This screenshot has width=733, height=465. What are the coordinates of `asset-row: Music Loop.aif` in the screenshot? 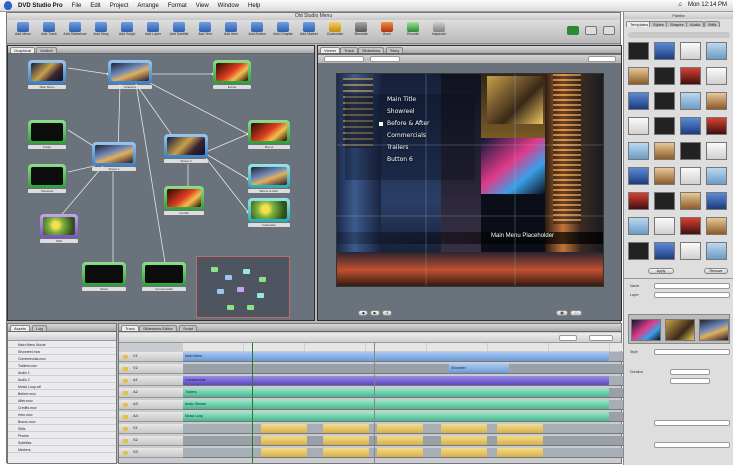 It's located at (62, 387).